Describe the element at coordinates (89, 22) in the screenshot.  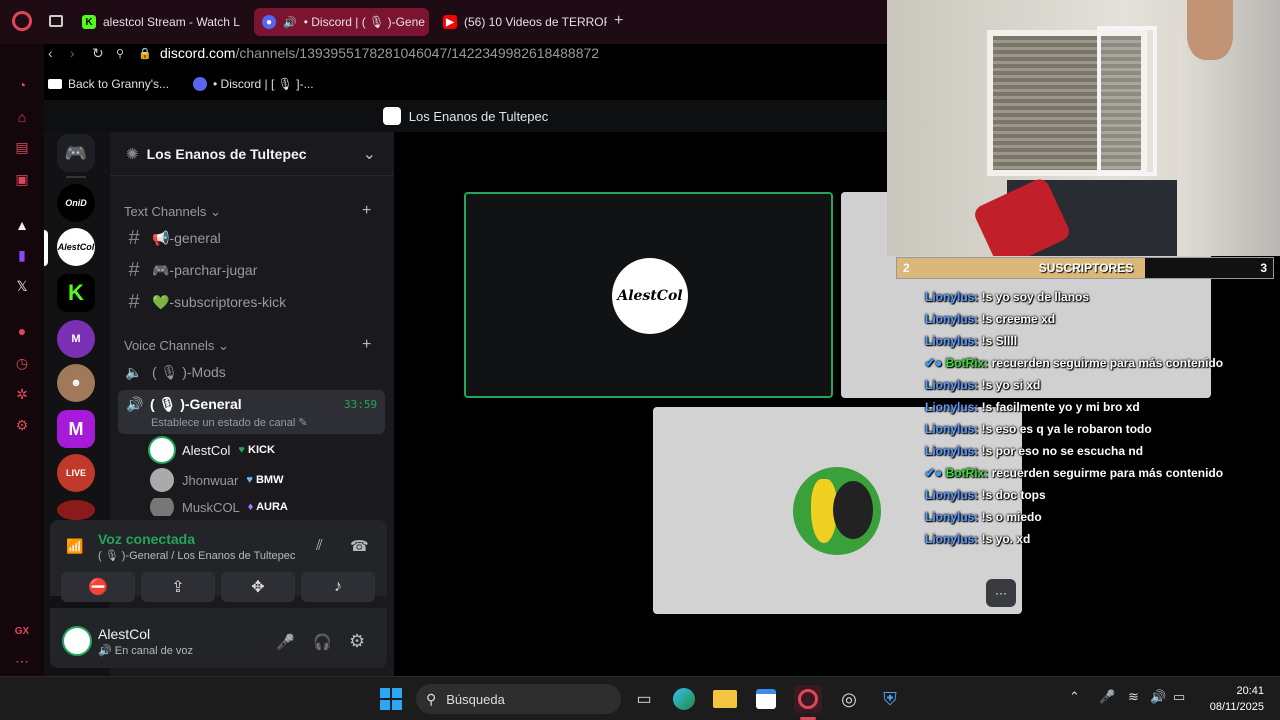
I see `kick-icon: K` at that location.